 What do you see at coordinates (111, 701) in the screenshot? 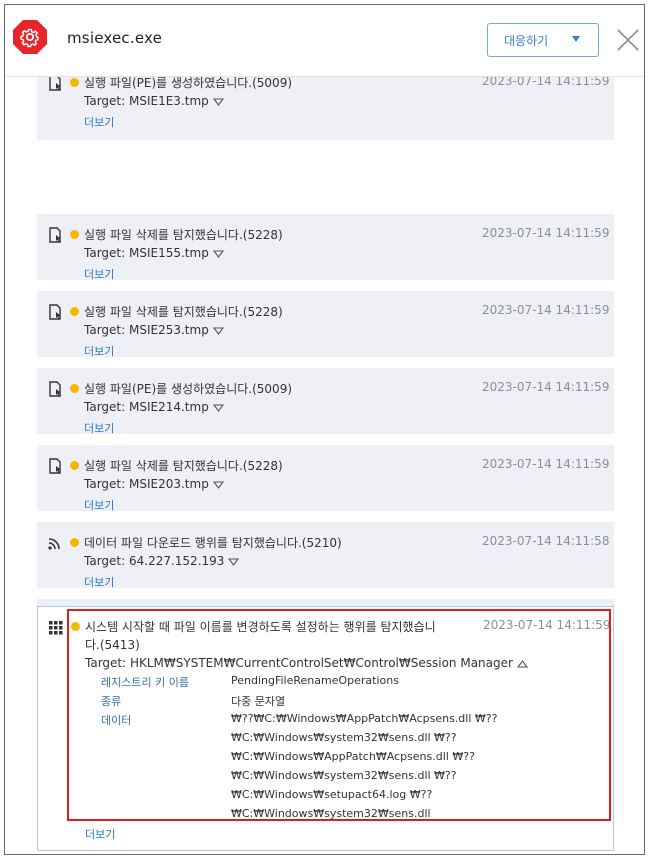
I see `detail-label: 종류` at bounding box center [111, 701].